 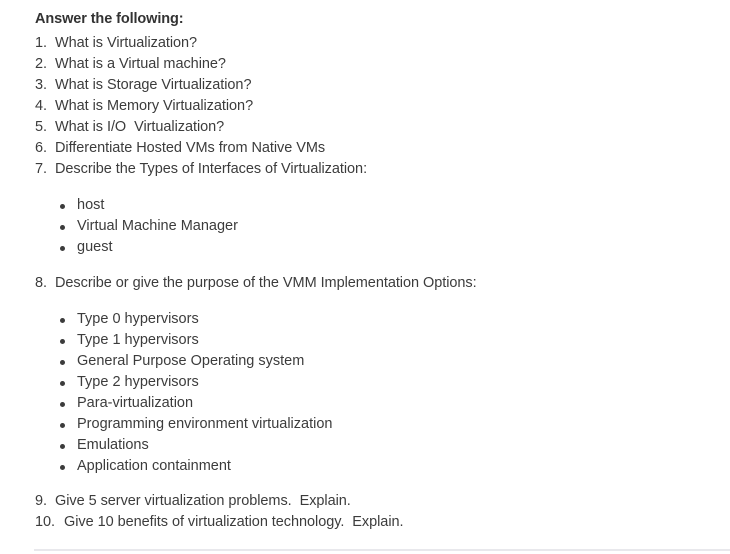 What do you see at coordinates (126, 43) in the screenshot?
I see `question-text: What is Virtualization?` at bounding box center [126, 43].